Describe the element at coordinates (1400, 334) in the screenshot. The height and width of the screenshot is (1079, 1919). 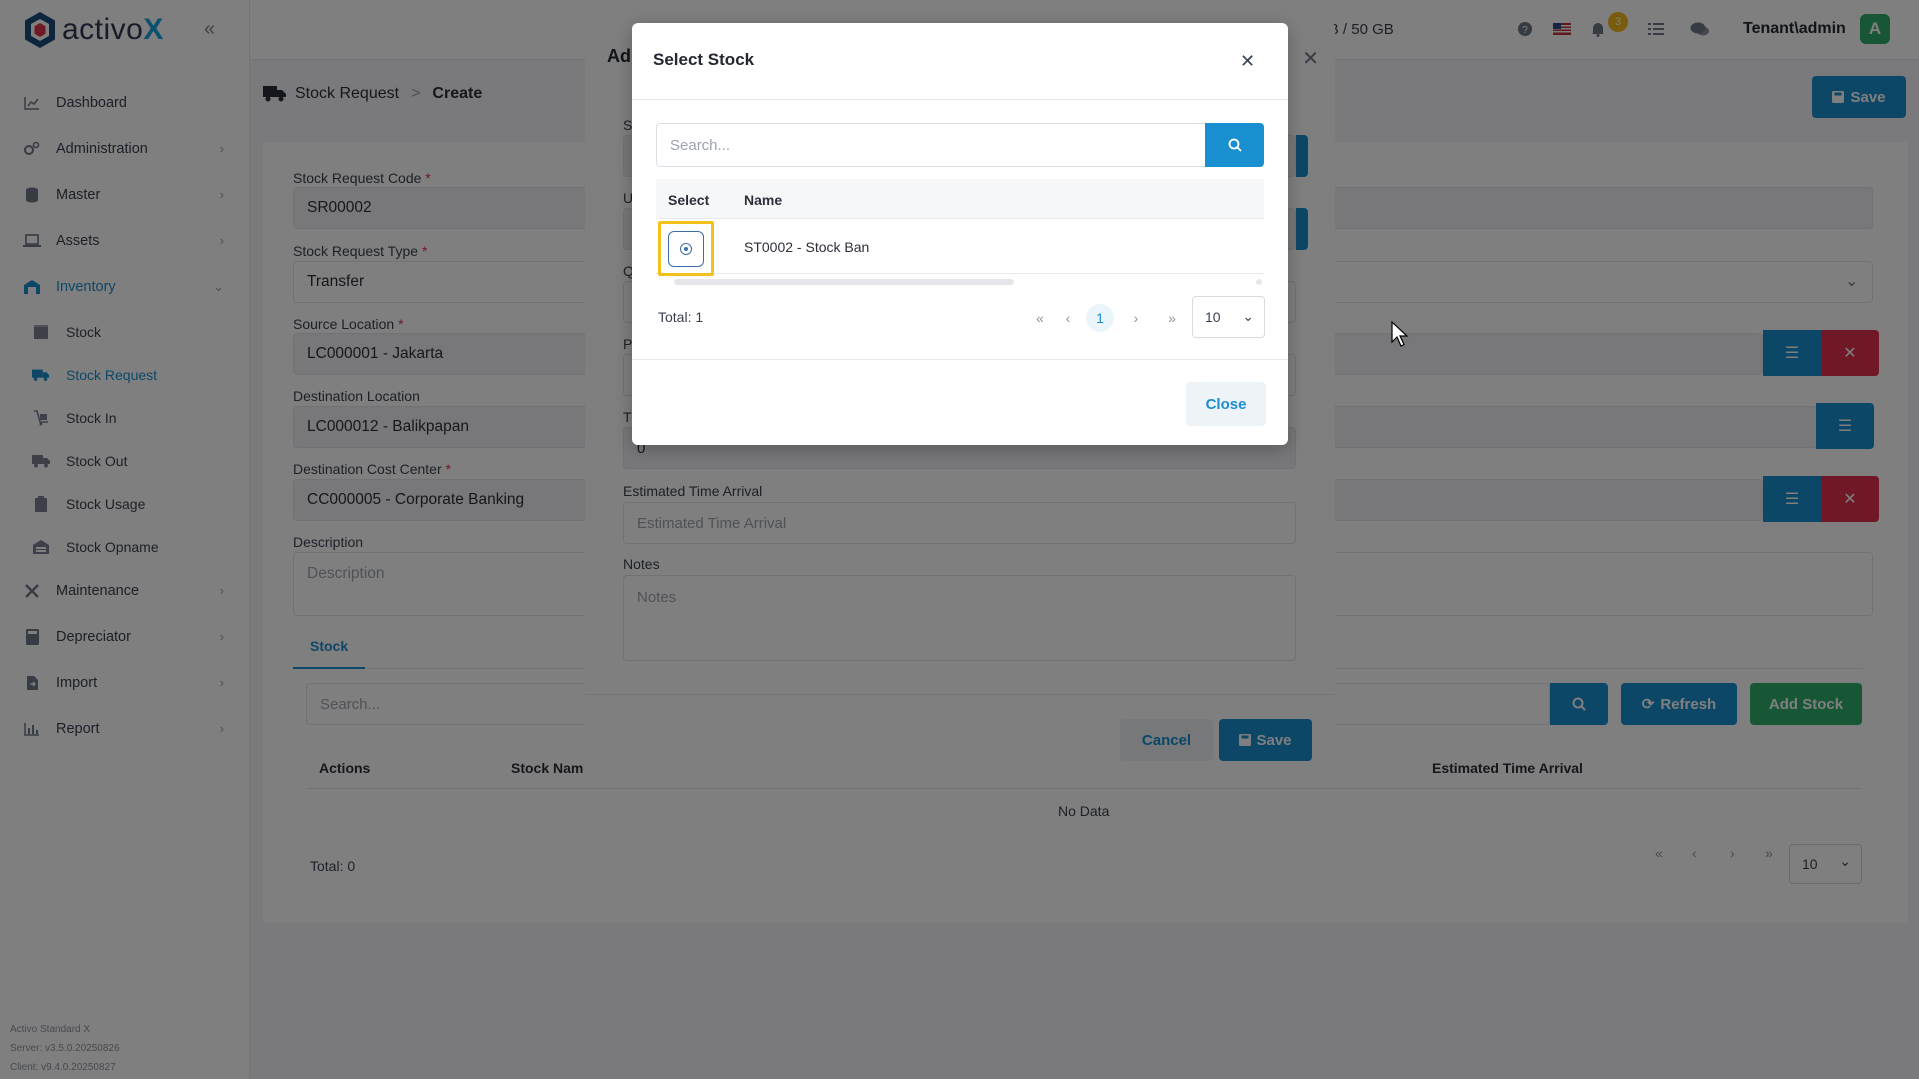
I see `mouse-cursor-icon` at that location.